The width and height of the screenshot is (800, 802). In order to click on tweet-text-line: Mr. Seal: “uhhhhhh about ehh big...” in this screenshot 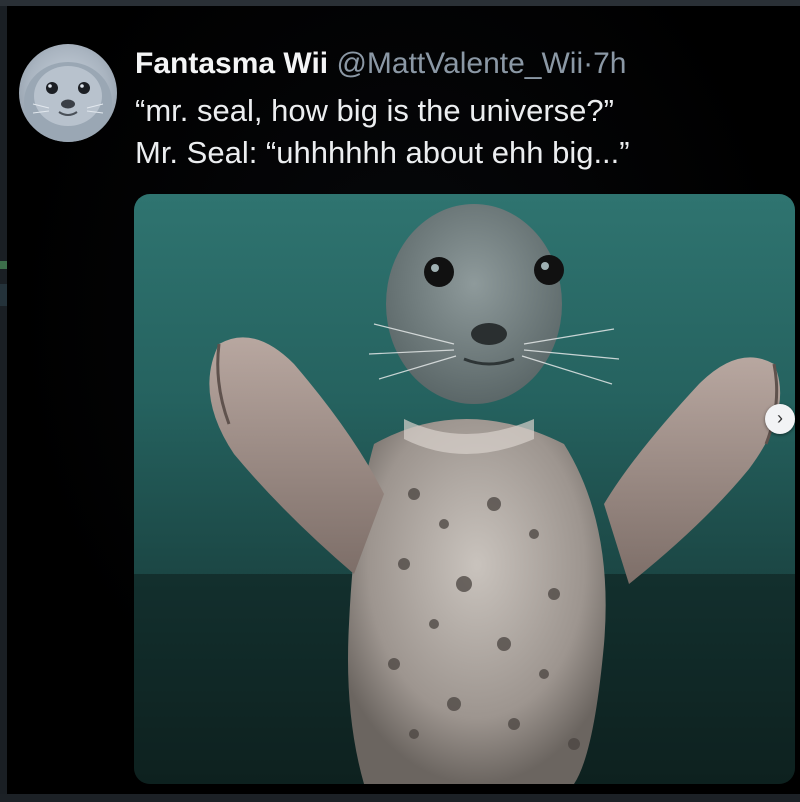, I will do `click(382, 152)`.